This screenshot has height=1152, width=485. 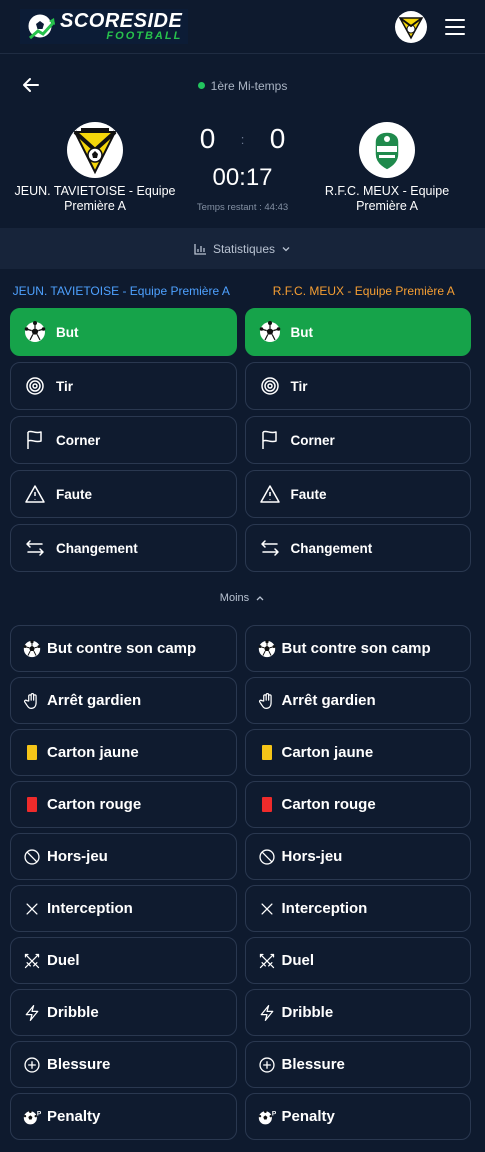 I want to click on penalty-ball-icon: P, so click(x=32, y=1117).